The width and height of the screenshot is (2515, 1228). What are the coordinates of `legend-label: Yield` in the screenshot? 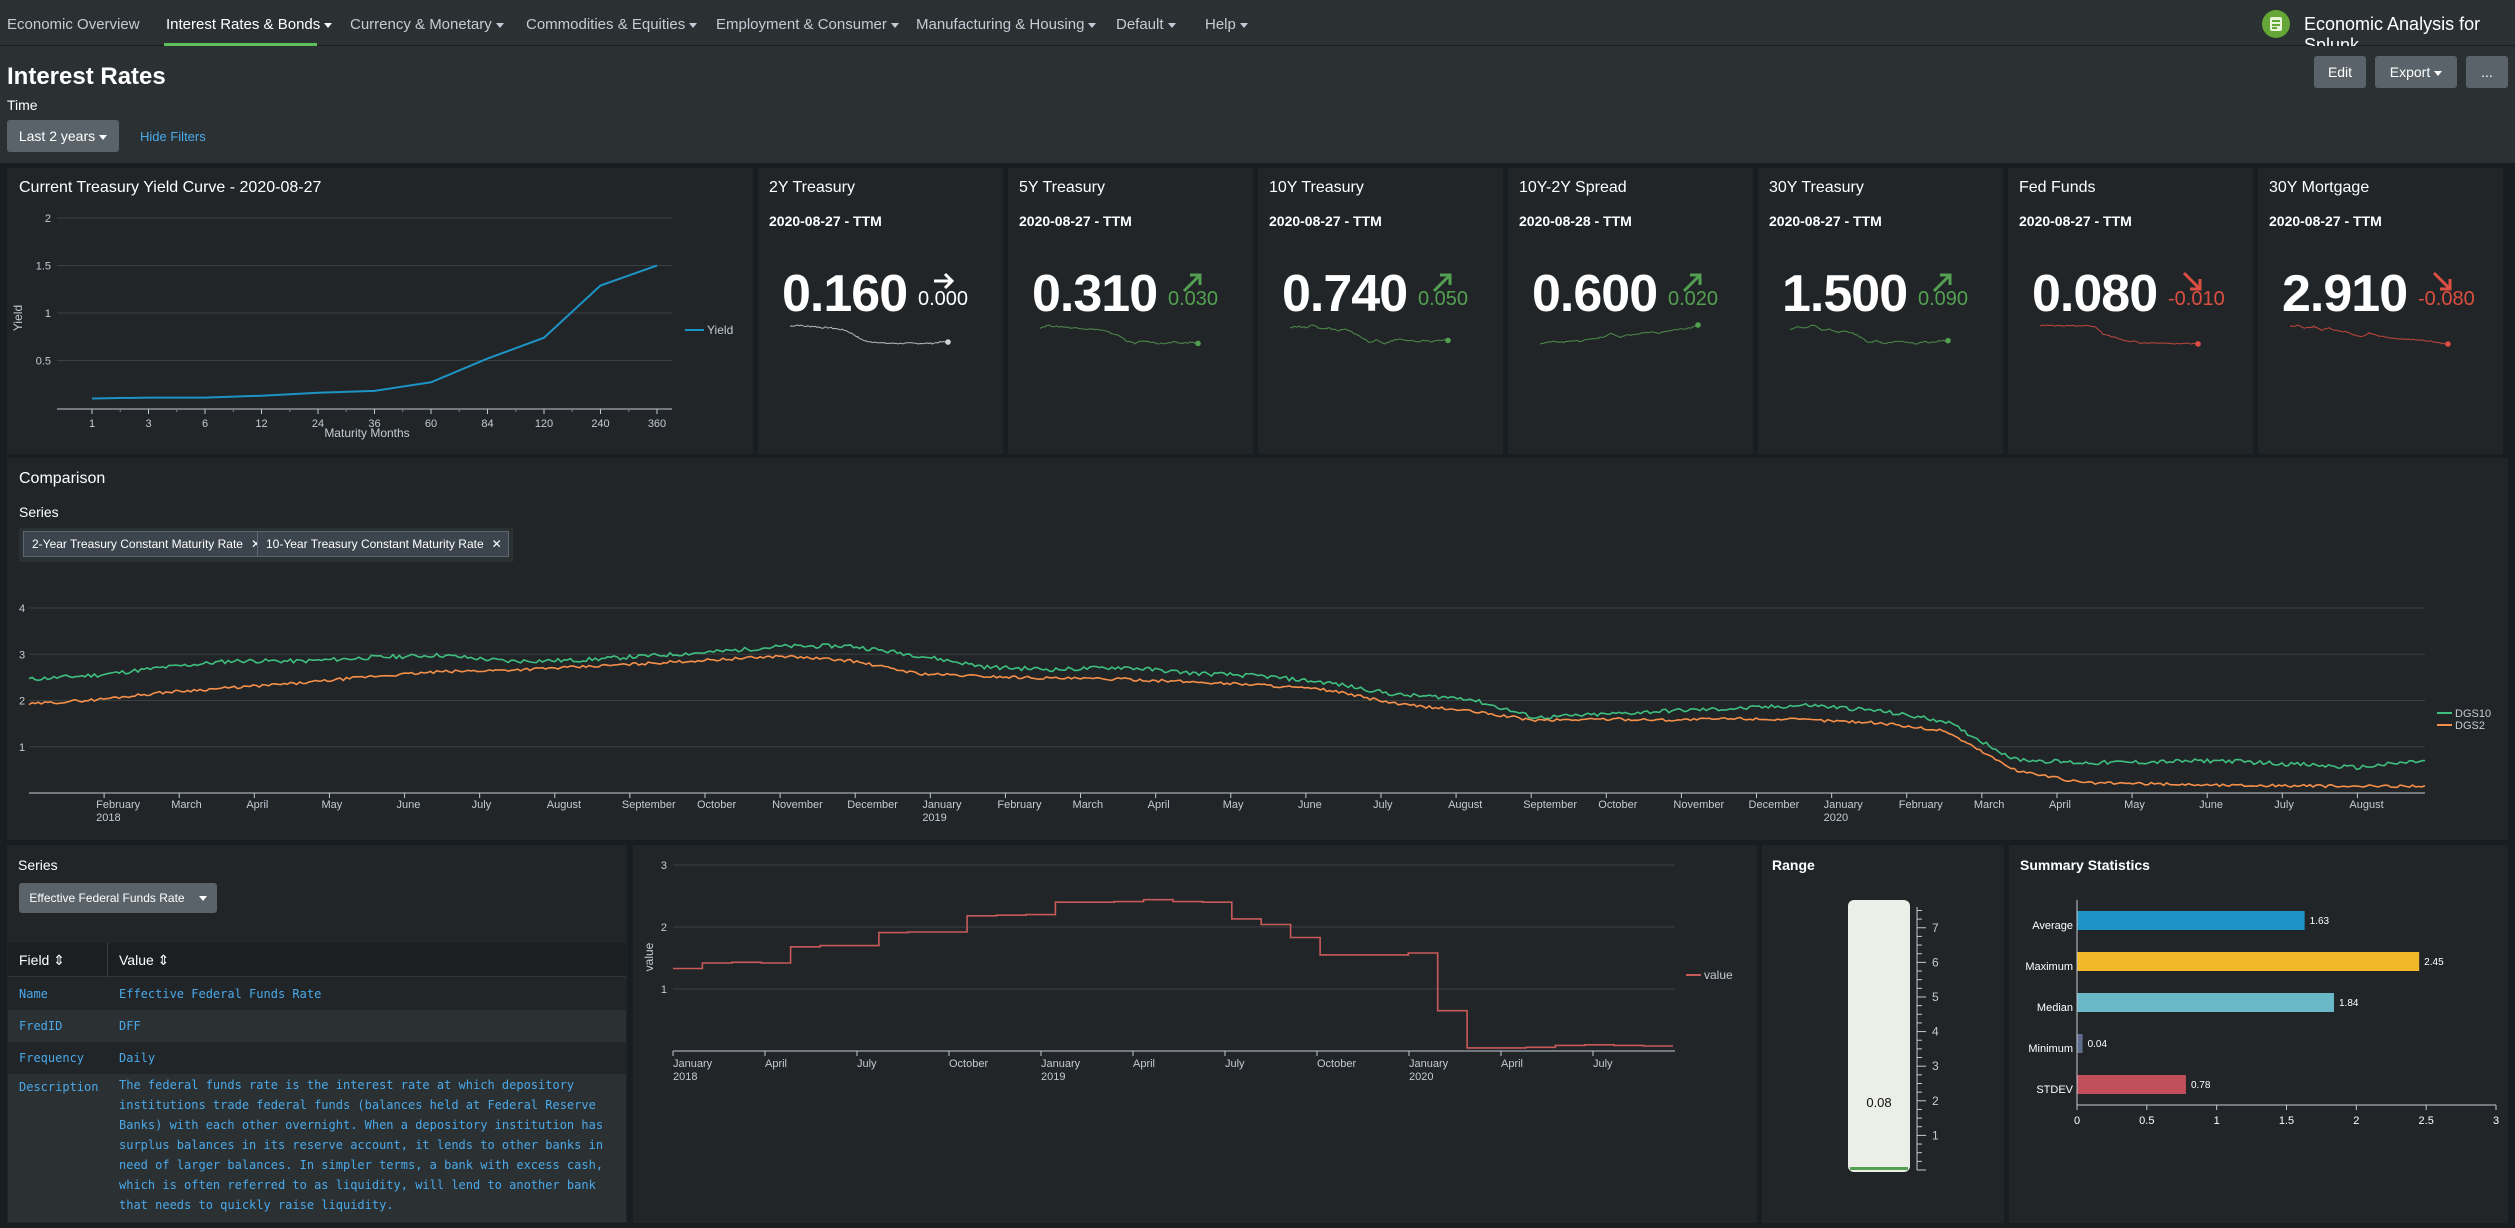 It's located at (720, 330).